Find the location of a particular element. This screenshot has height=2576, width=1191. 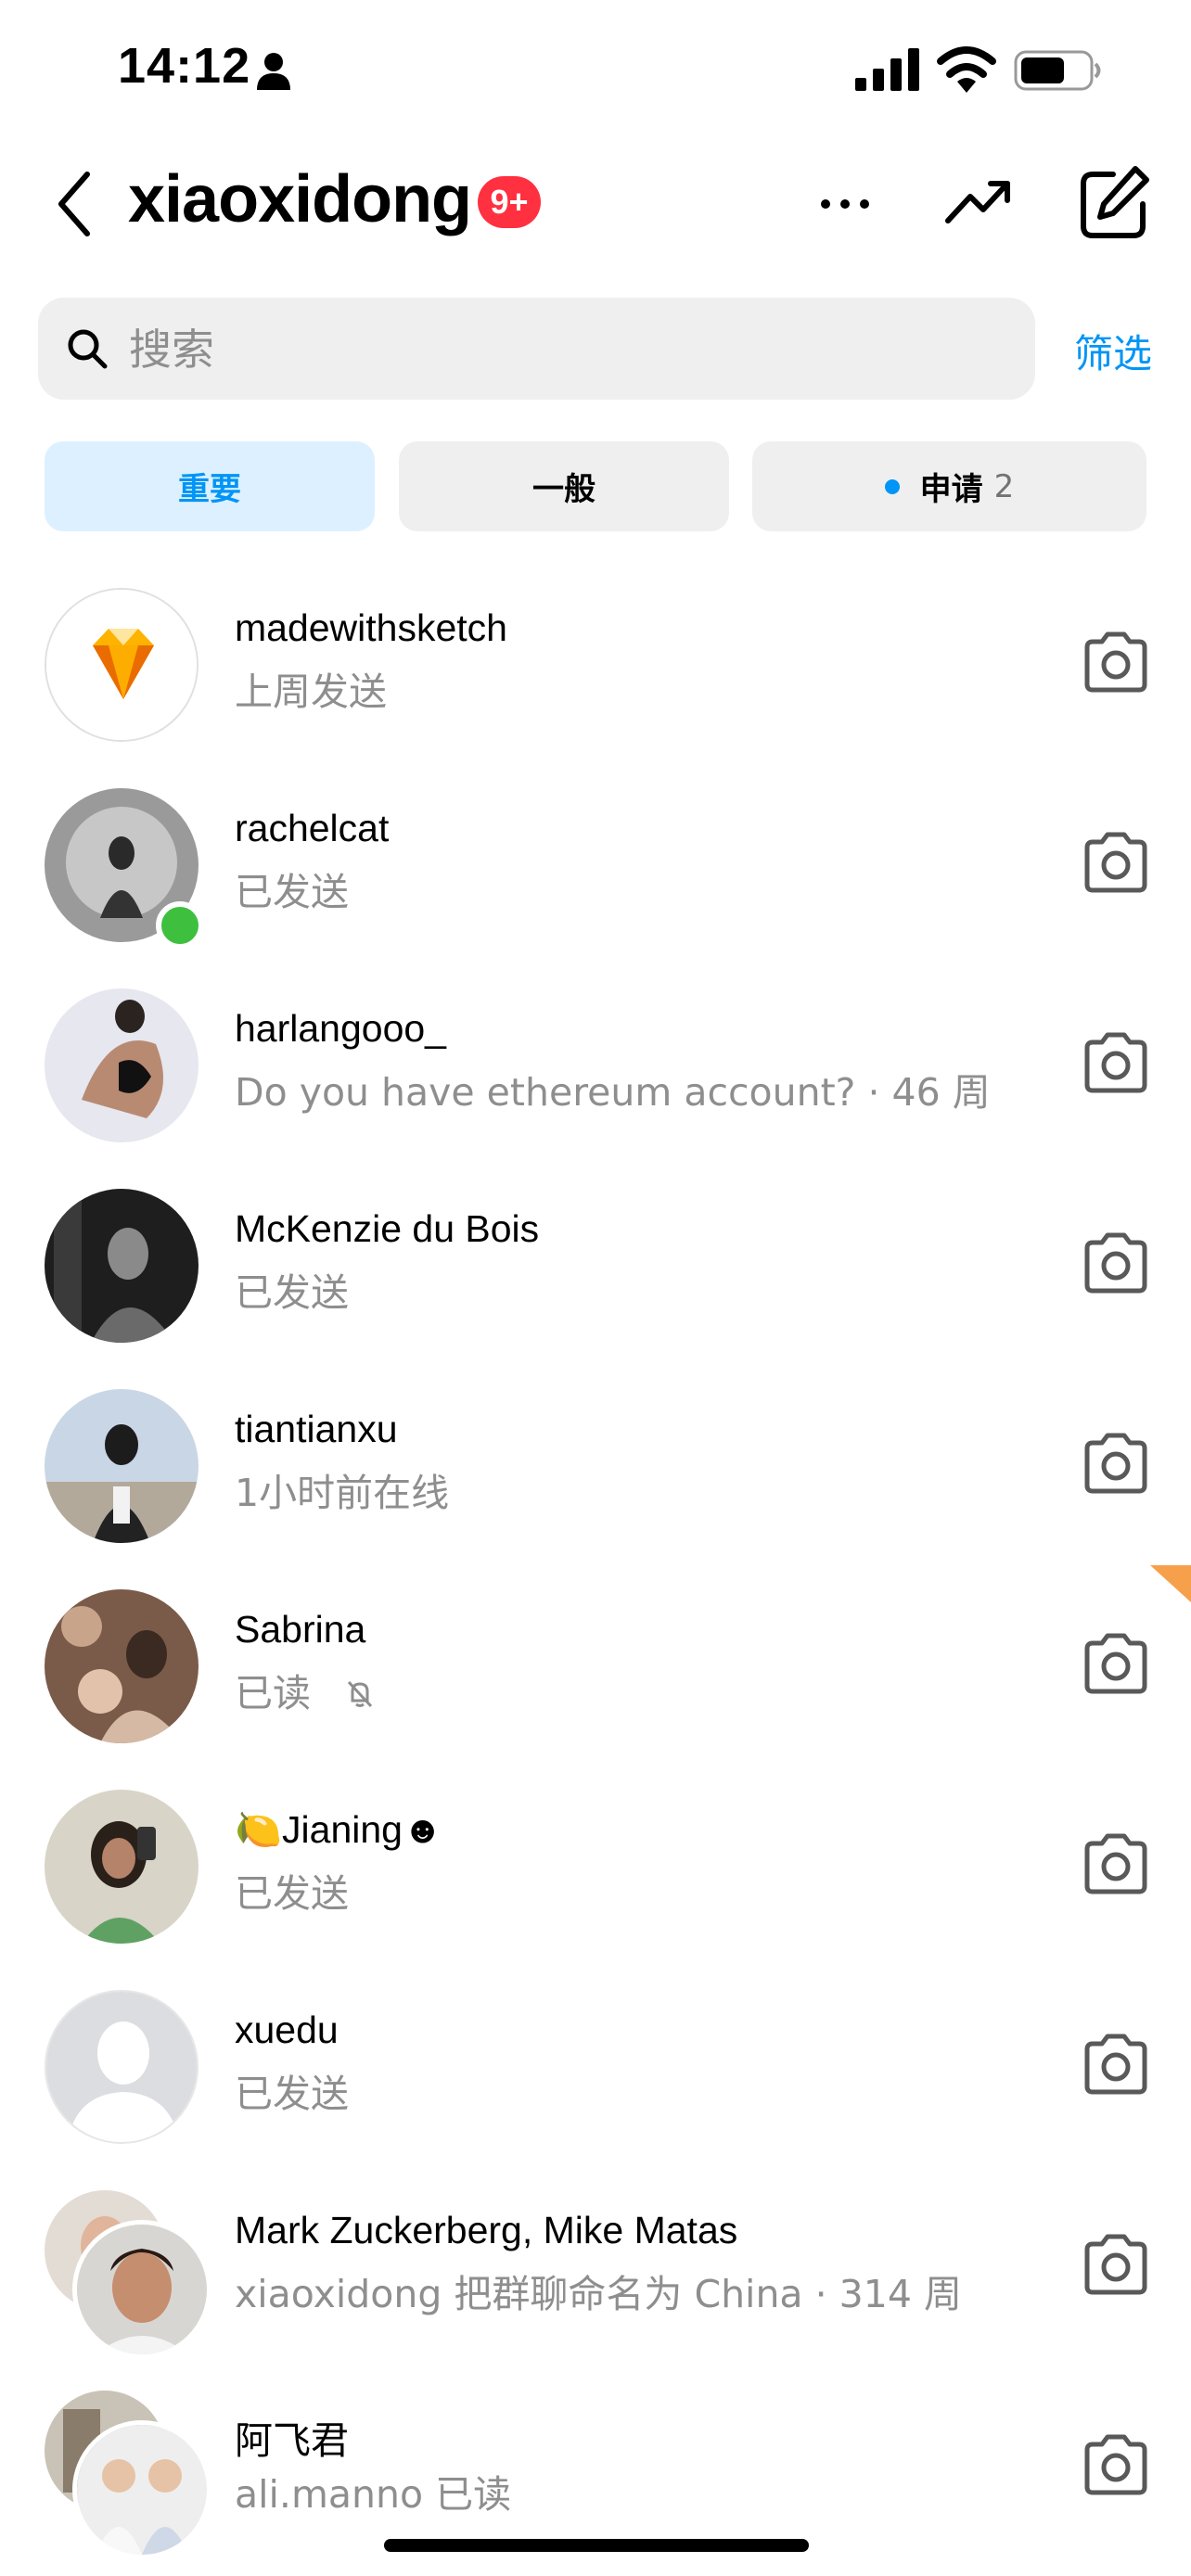

person-icon is located at coordinates (273, 71).